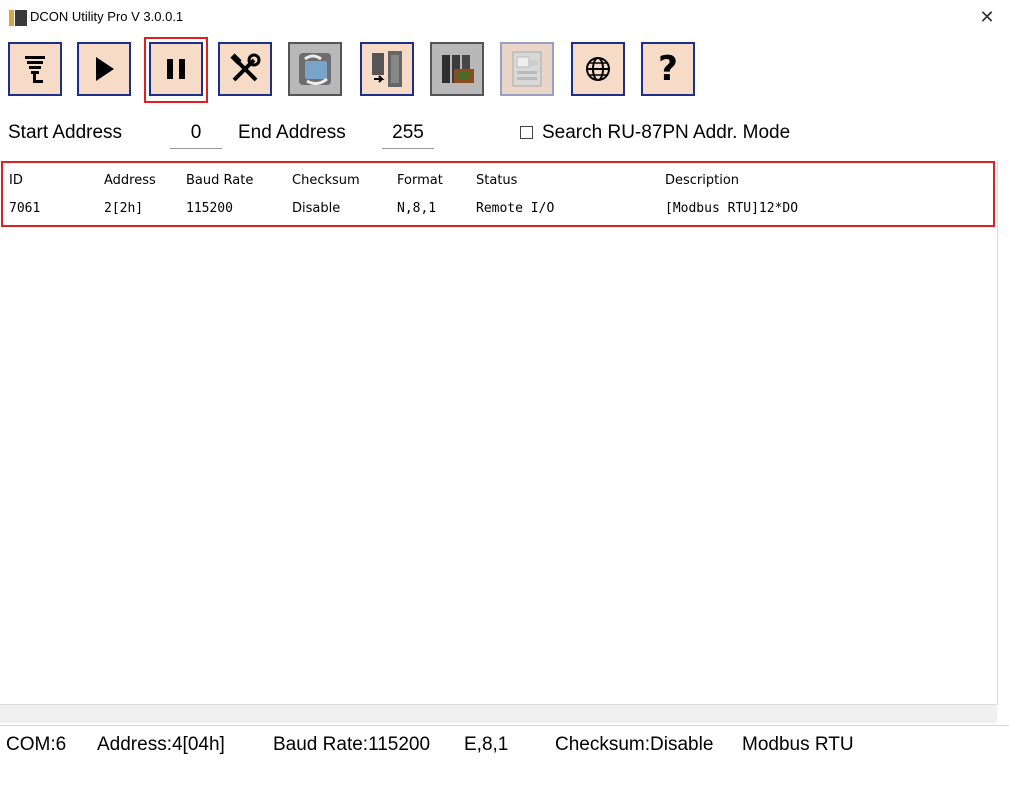  Describe the element at coordinates (987, 18) in the screenshot. I see `close-button: ✕` at that location.